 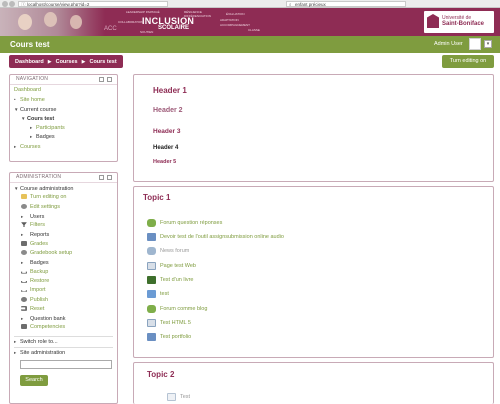 I want to click on breadcrumb-dashboard: Dashboard, so click(x=29, y=62).